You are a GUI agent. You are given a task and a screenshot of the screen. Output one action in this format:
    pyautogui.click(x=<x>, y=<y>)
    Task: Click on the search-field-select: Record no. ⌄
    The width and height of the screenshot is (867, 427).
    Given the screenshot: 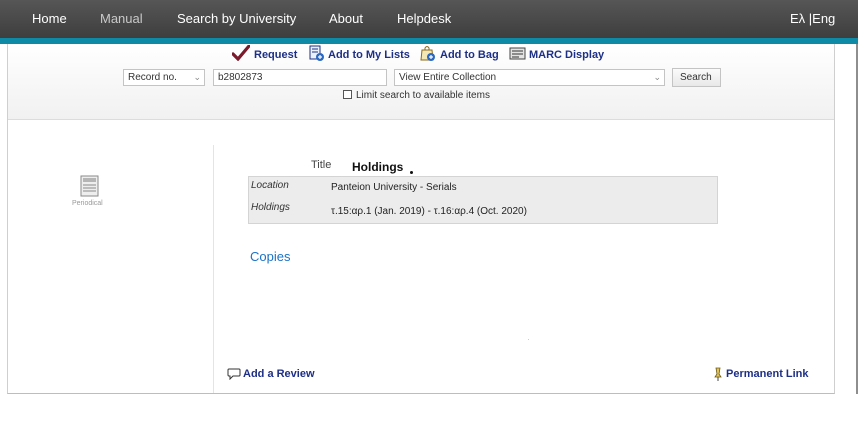 What is the action you would take?
    pyautogui.click(x=164, y=77)
    